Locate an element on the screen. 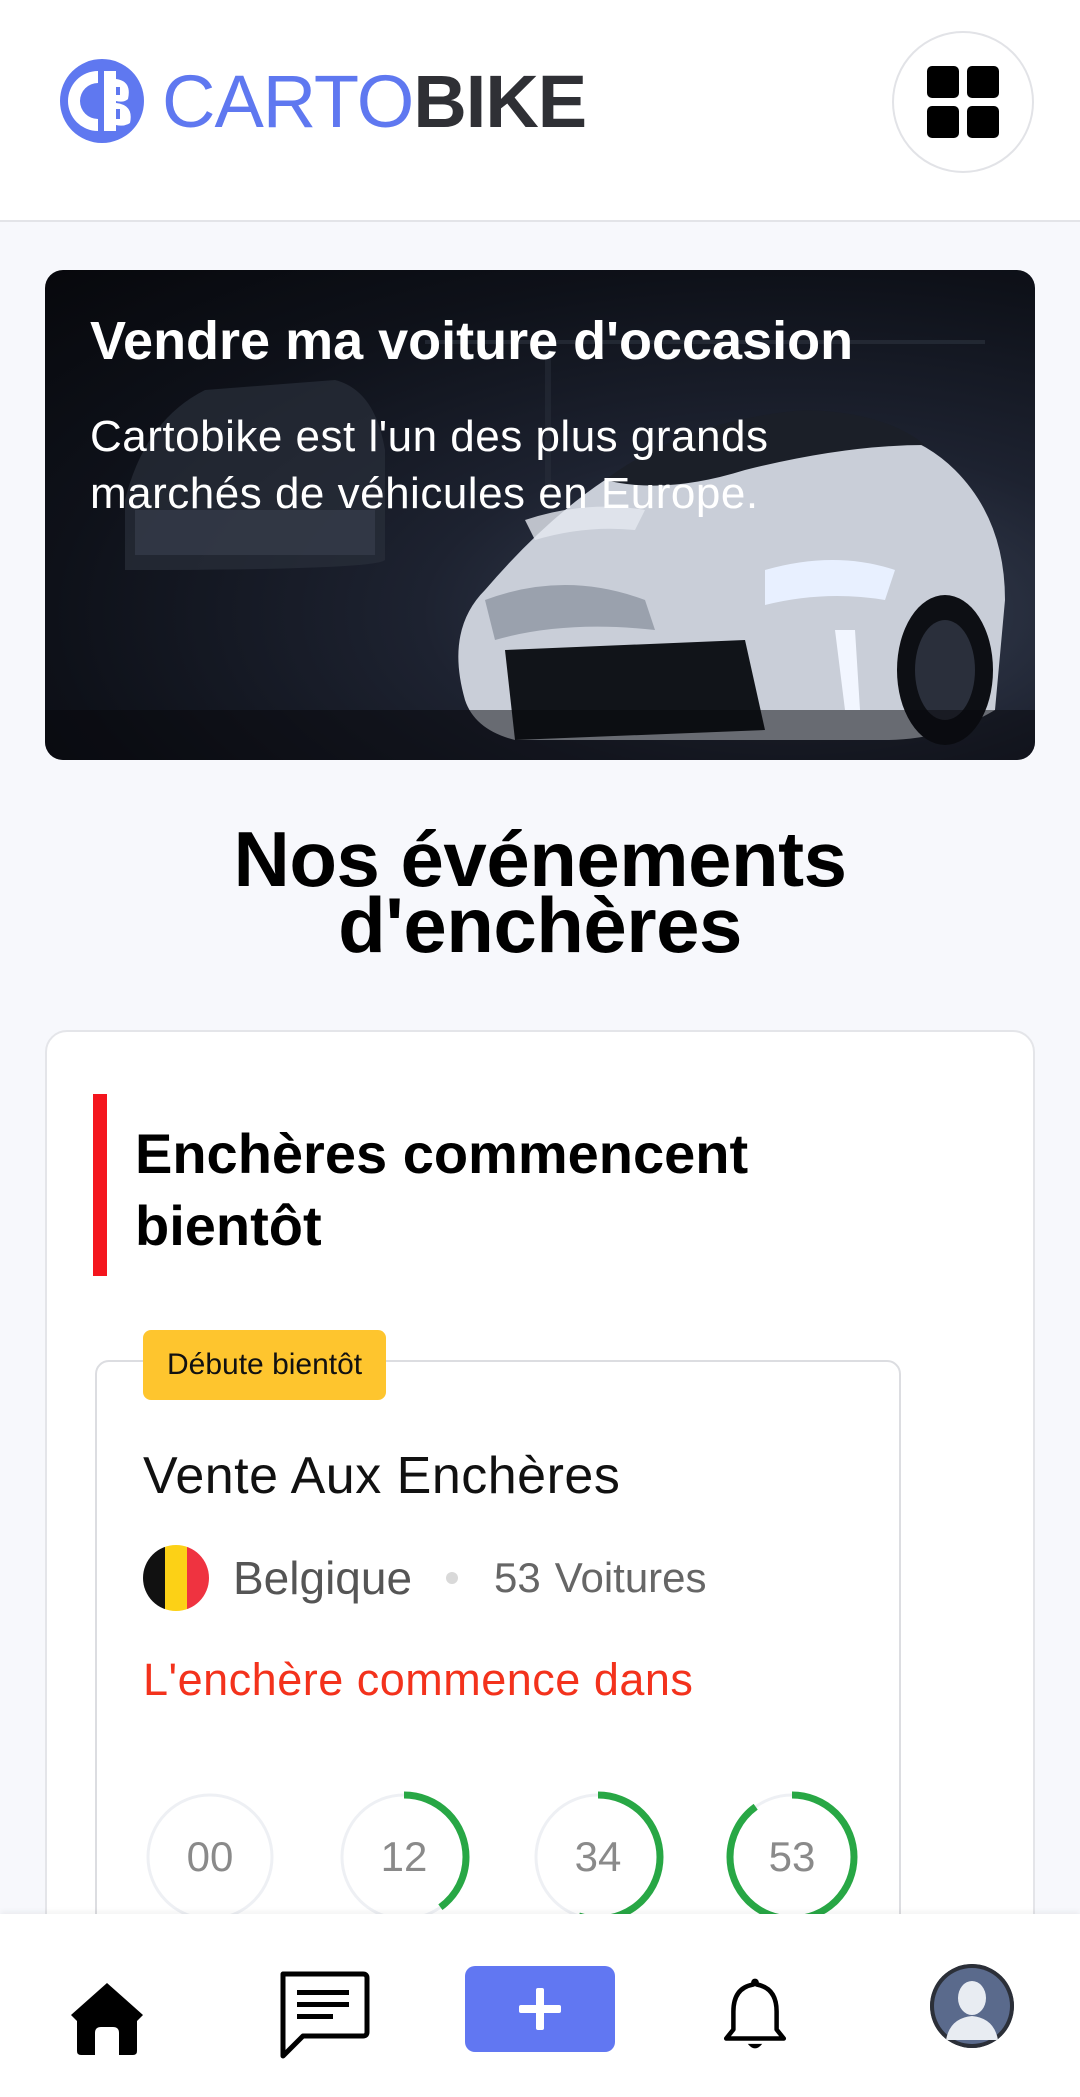  chat-icon is located at coordinates (325, 2015).